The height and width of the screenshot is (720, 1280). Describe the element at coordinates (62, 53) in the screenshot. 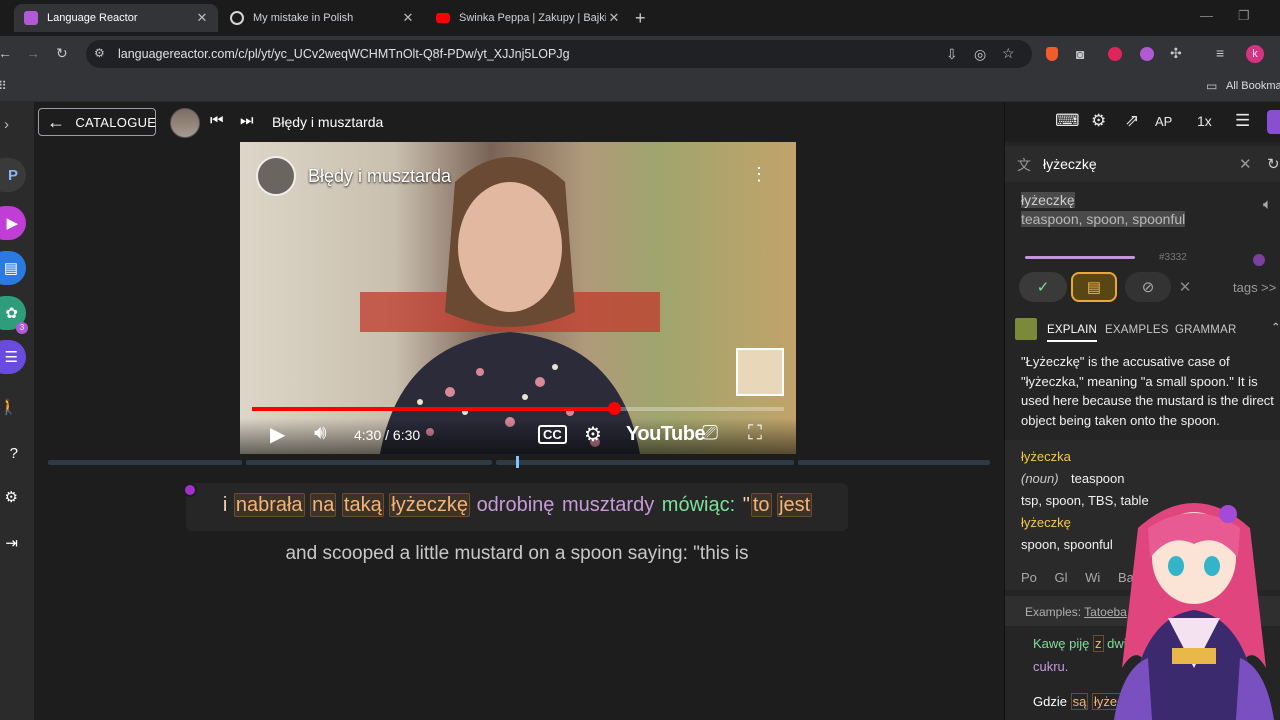

I see `reload-icon: ↻` at that location.